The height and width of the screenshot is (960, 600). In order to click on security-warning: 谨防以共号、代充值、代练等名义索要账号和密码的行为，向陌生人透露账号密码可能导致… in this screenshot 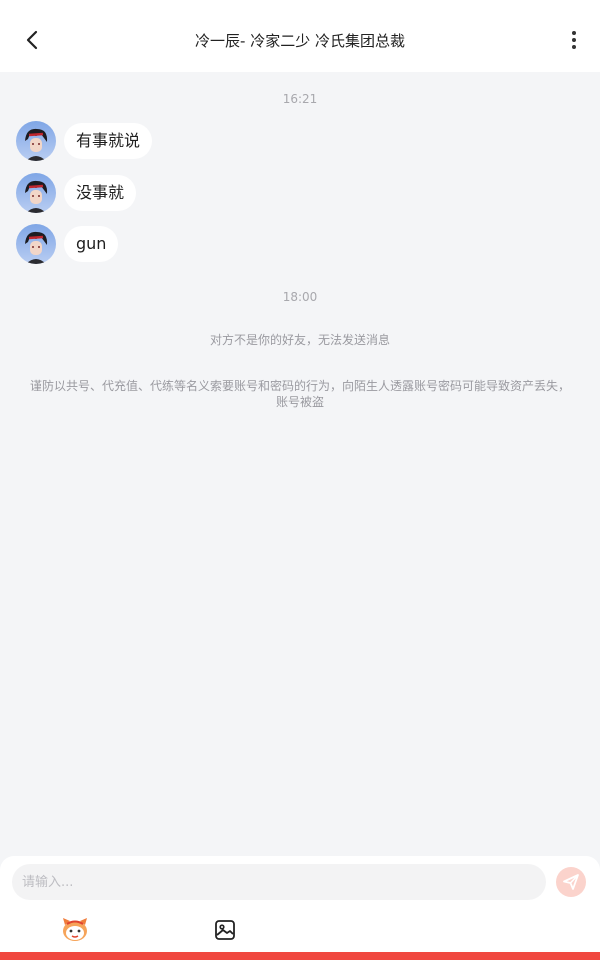, I will do `click(299, 394)`.